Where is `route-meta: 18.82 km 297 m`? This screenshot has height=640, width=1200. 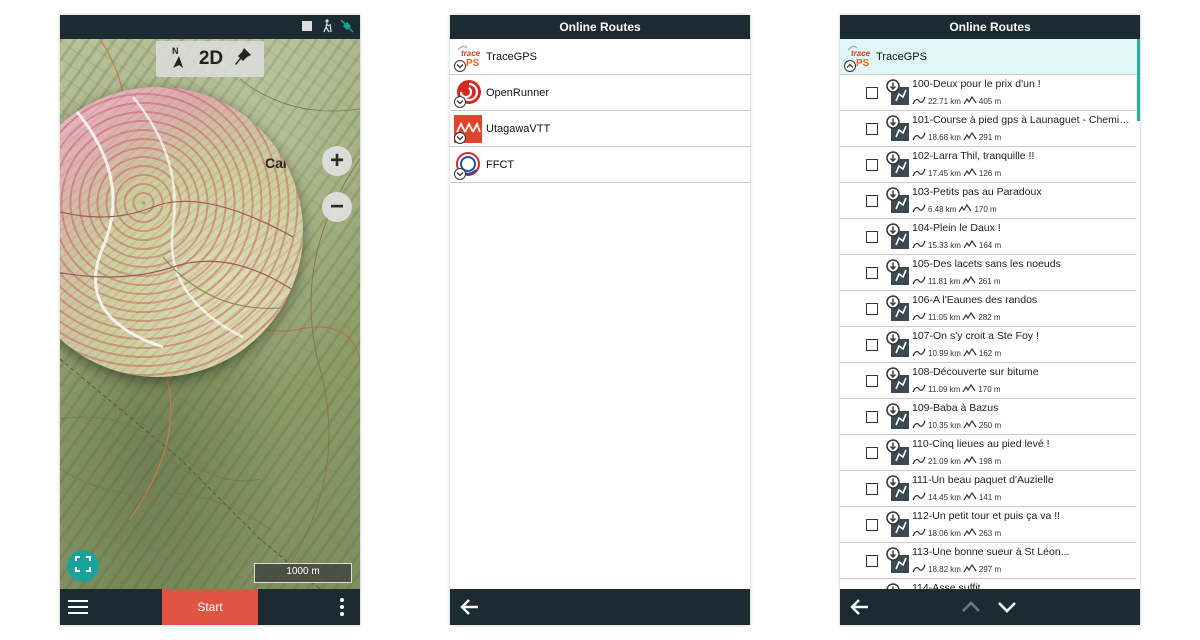 route-meta: 18.82 km 297 m is located at coordinates (957, 569).